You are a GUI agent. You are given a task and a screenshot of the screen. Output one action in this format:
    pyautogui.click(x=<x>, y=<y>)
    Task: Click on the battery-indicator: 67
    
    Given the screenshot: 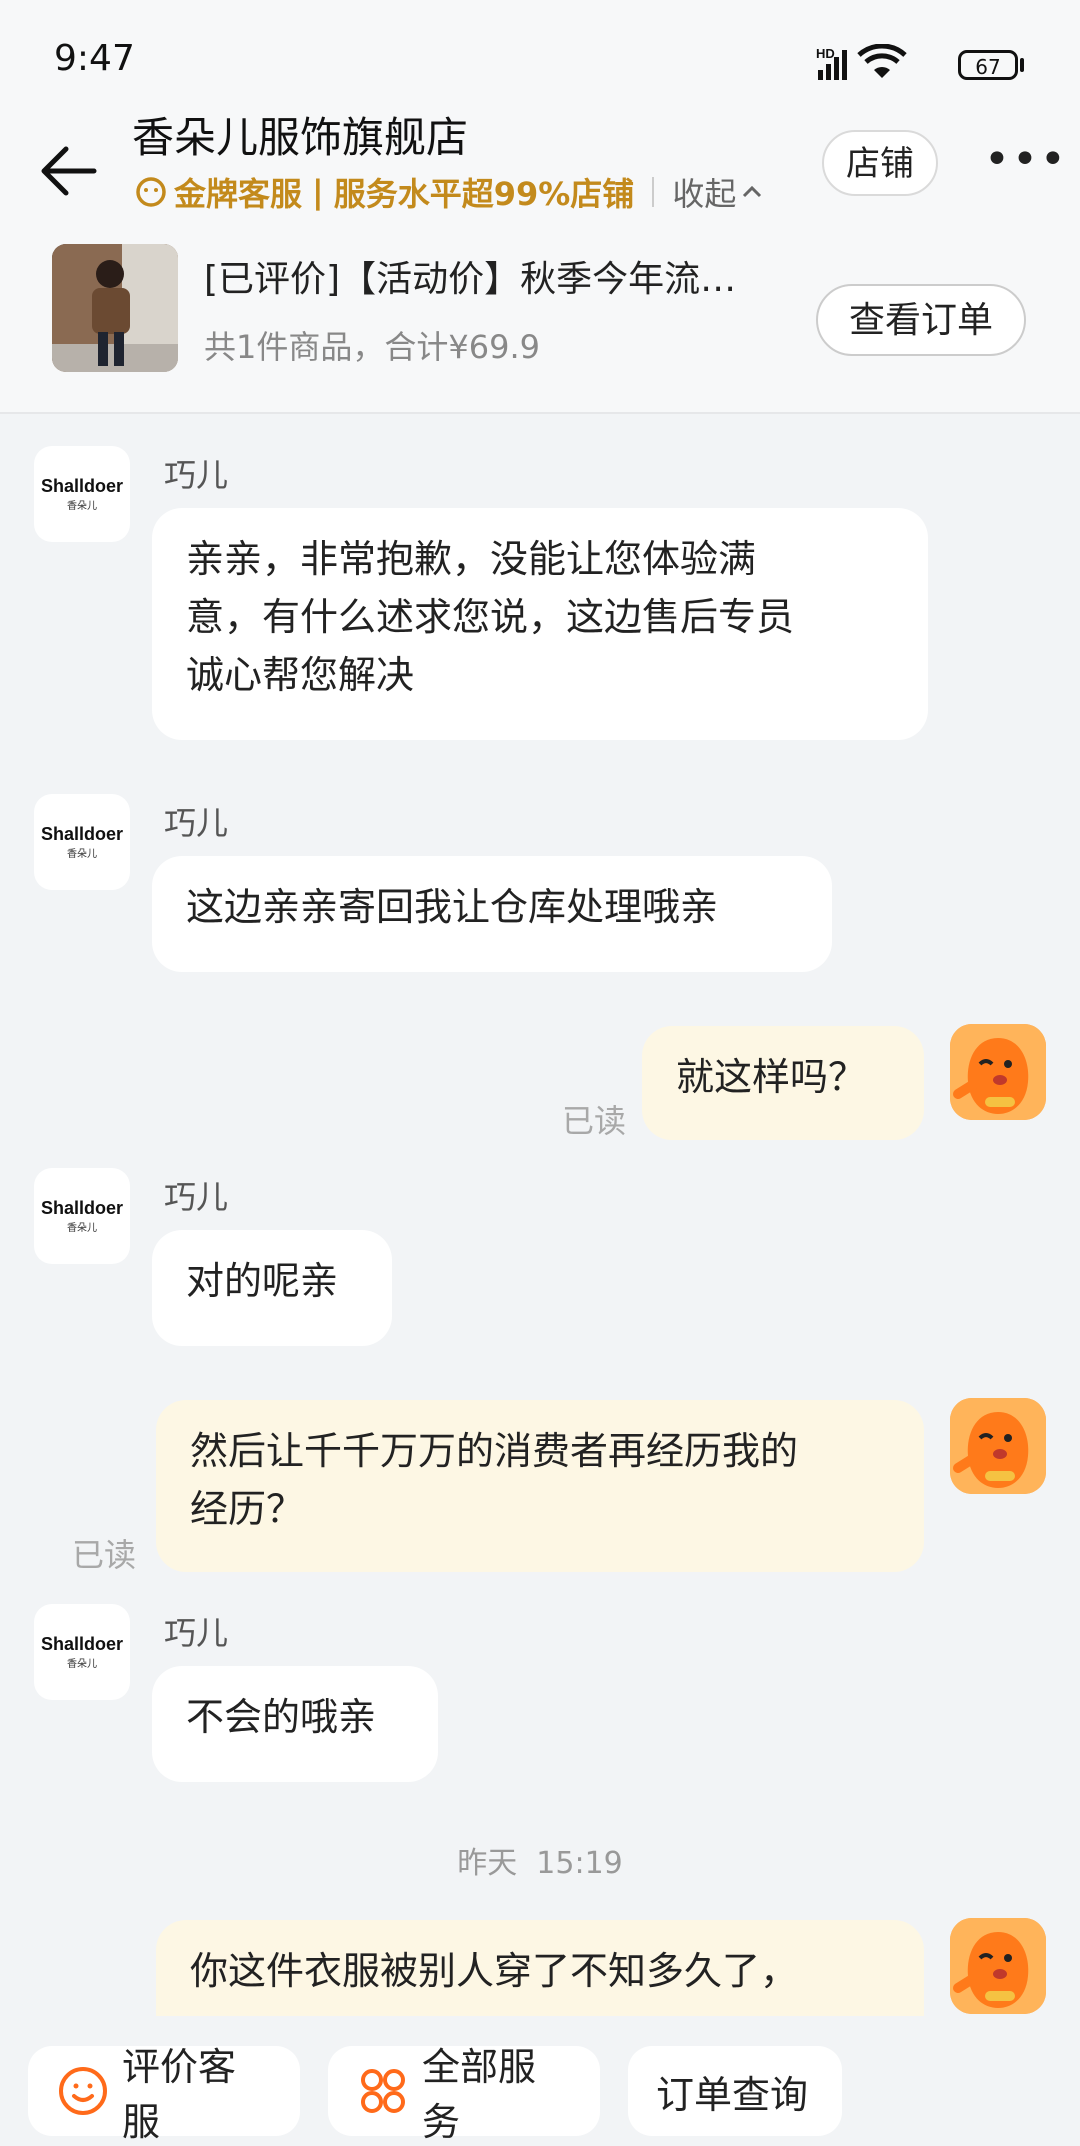 What is the action you would take?
    pyautogui.click(x=988, y=65)
    